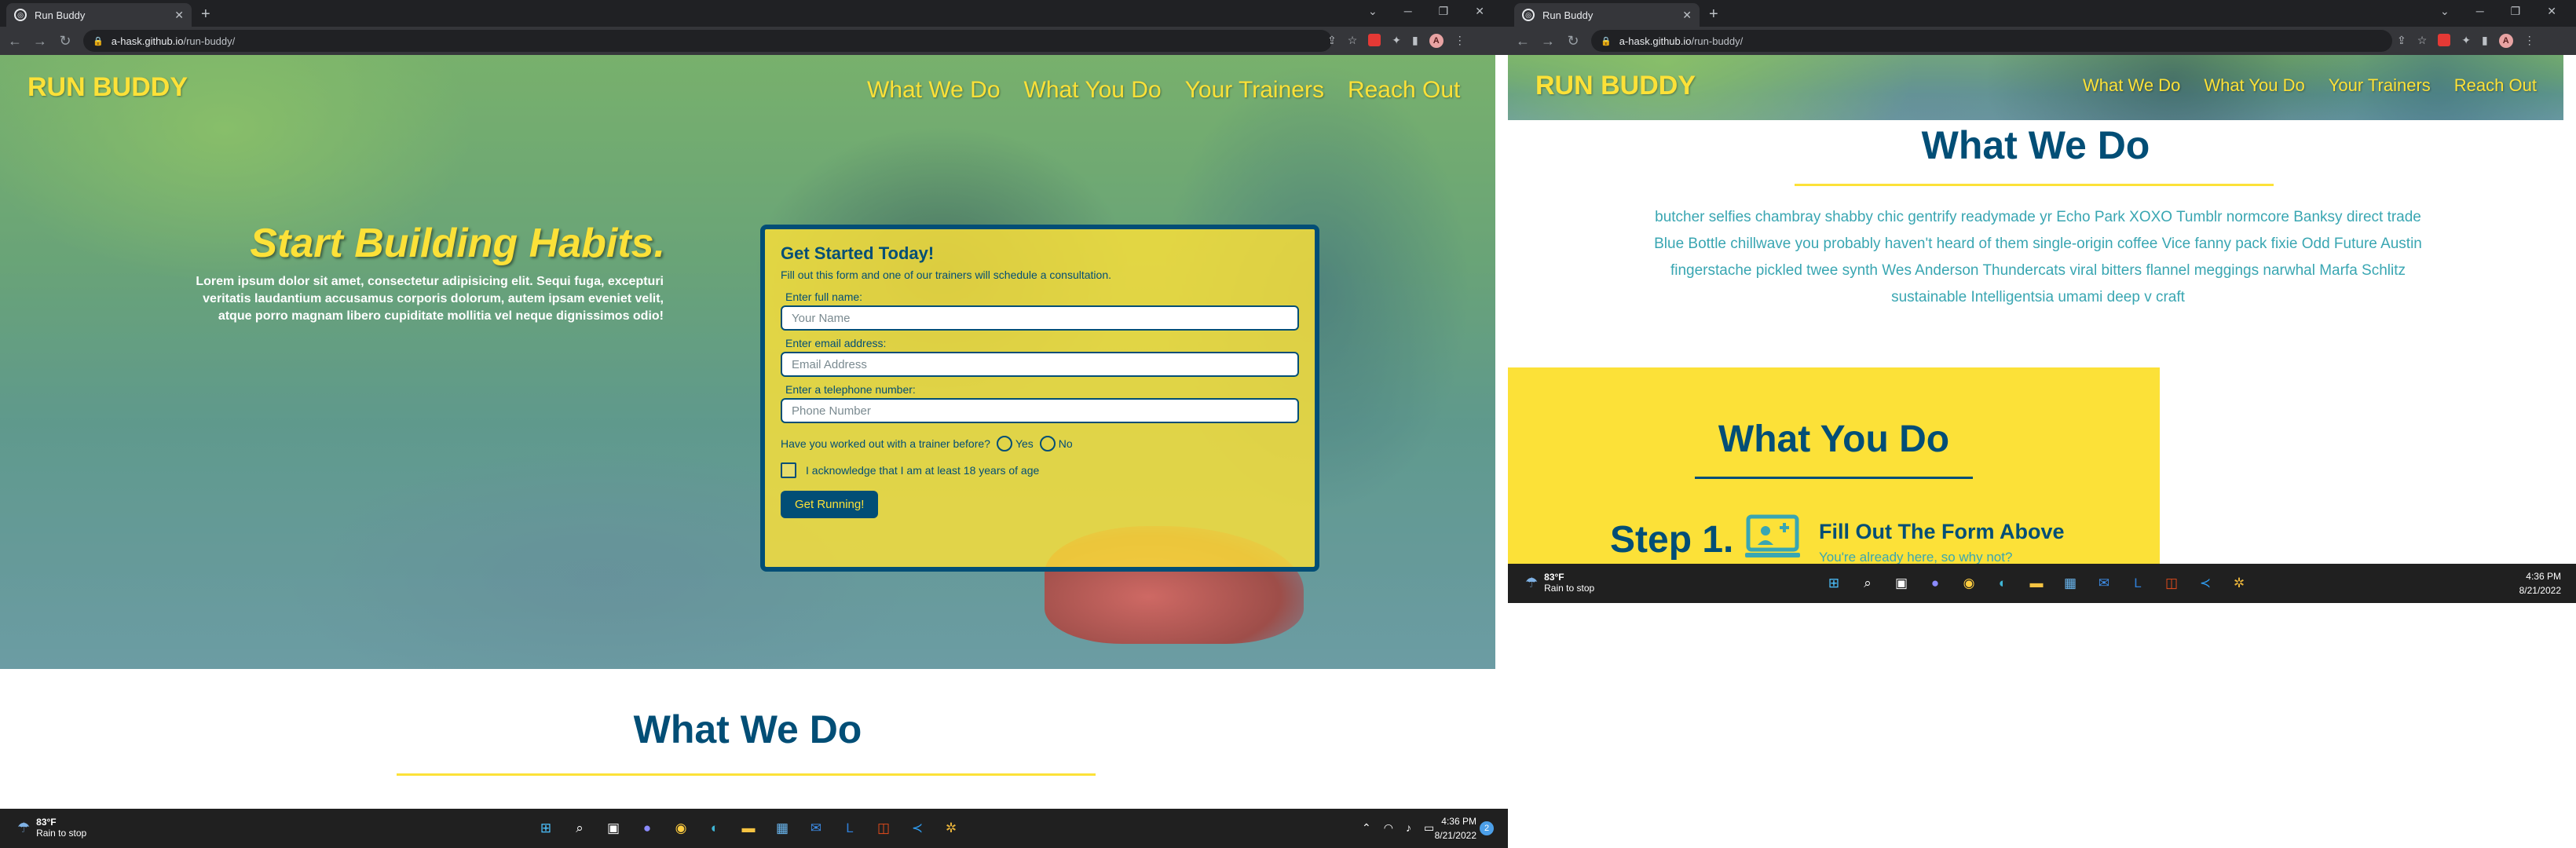  What do you see at coordinates (1047, 443) in the screenshot?
I see `radio-no` at bounding box center [1047, 443].